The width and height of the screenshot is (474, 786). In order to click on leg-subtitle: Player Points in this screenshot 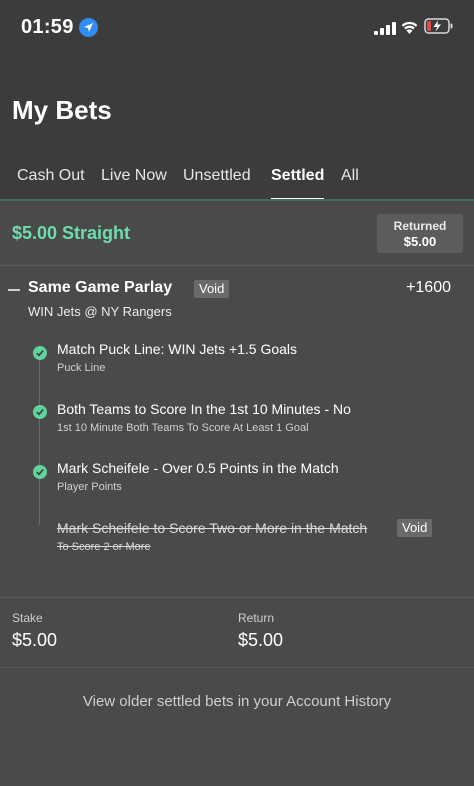, I will do `click(89, 487)`.